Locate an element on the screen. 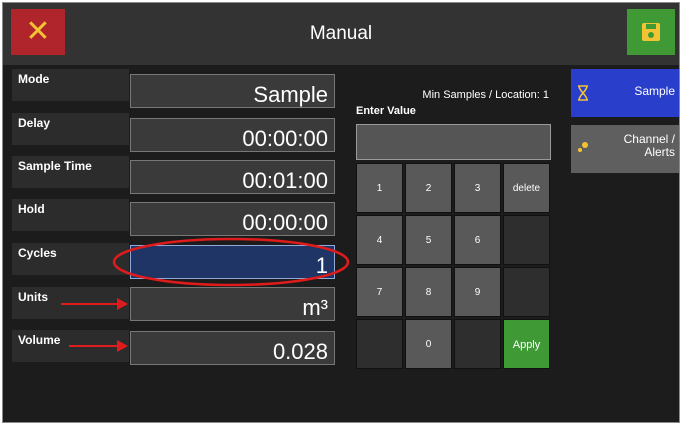 The width and height of the screenshot is (682, 425). sample-time-label: Sample Time is located at coordinates (70, 172).